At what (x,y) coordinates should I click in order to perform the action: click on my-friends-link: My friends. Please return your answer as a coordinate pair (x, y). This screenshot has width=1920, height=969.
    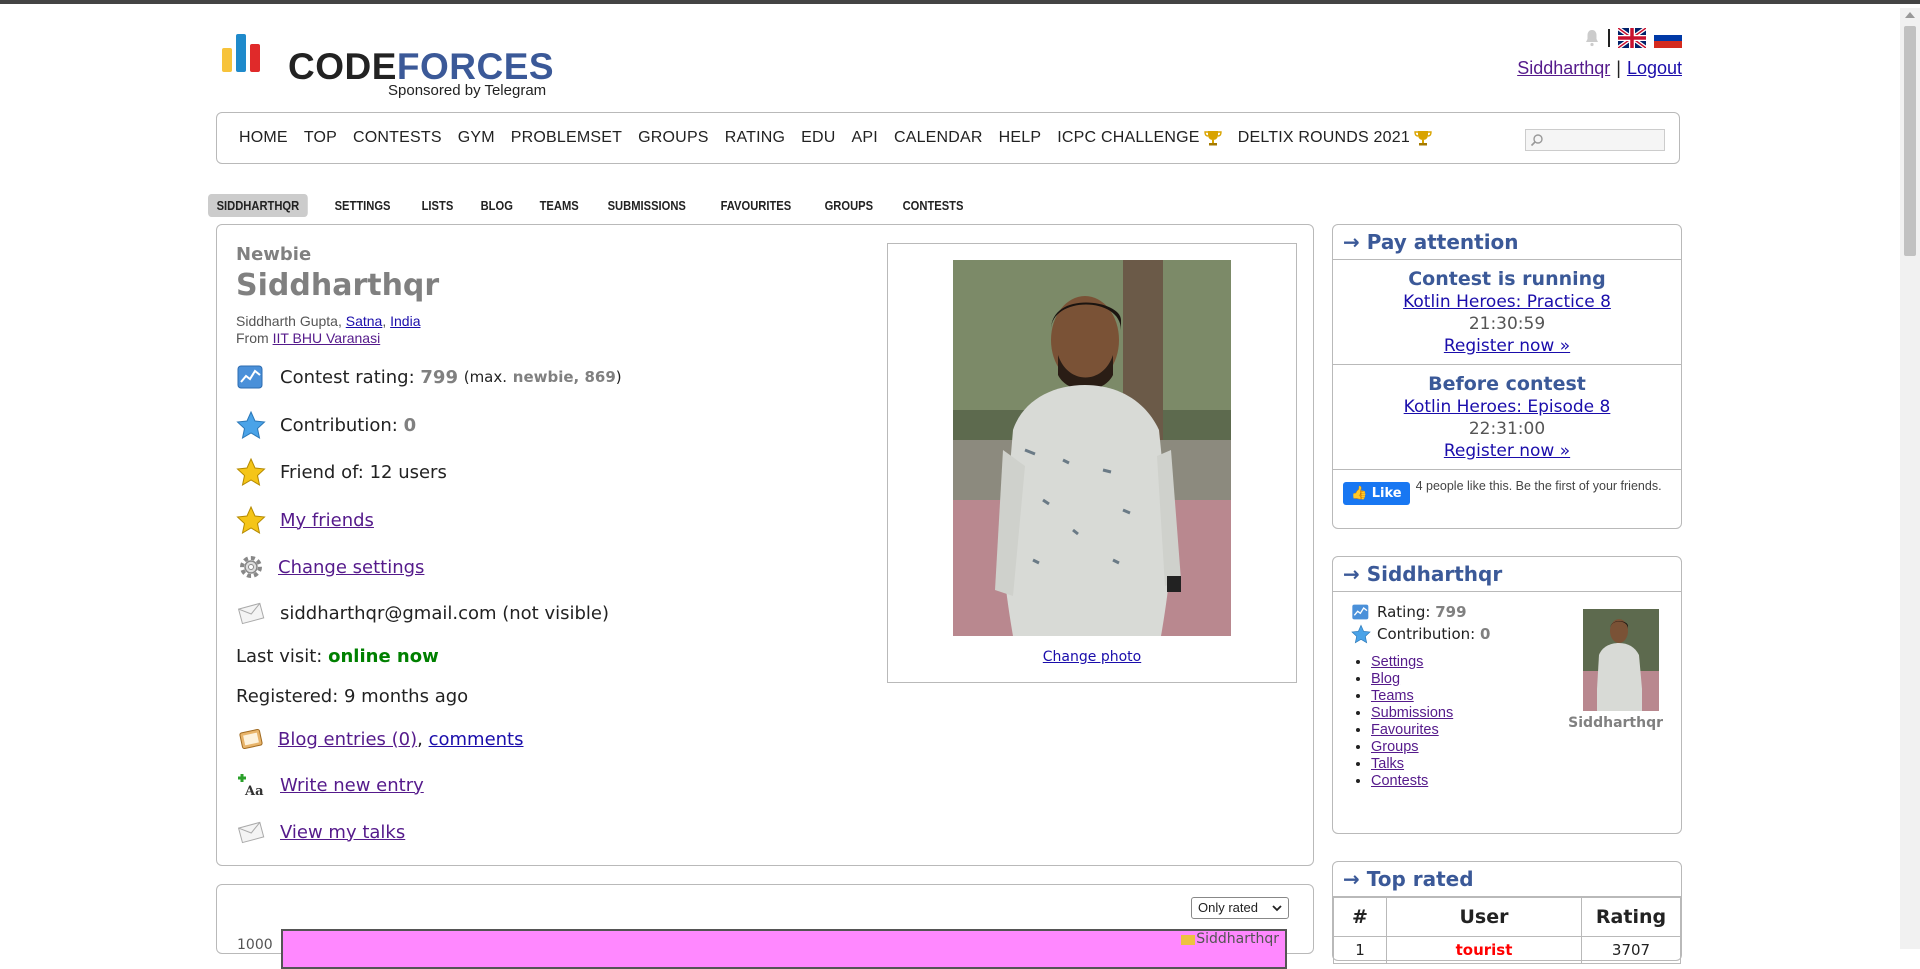
    Looking at the image, I should click on (327, 520).